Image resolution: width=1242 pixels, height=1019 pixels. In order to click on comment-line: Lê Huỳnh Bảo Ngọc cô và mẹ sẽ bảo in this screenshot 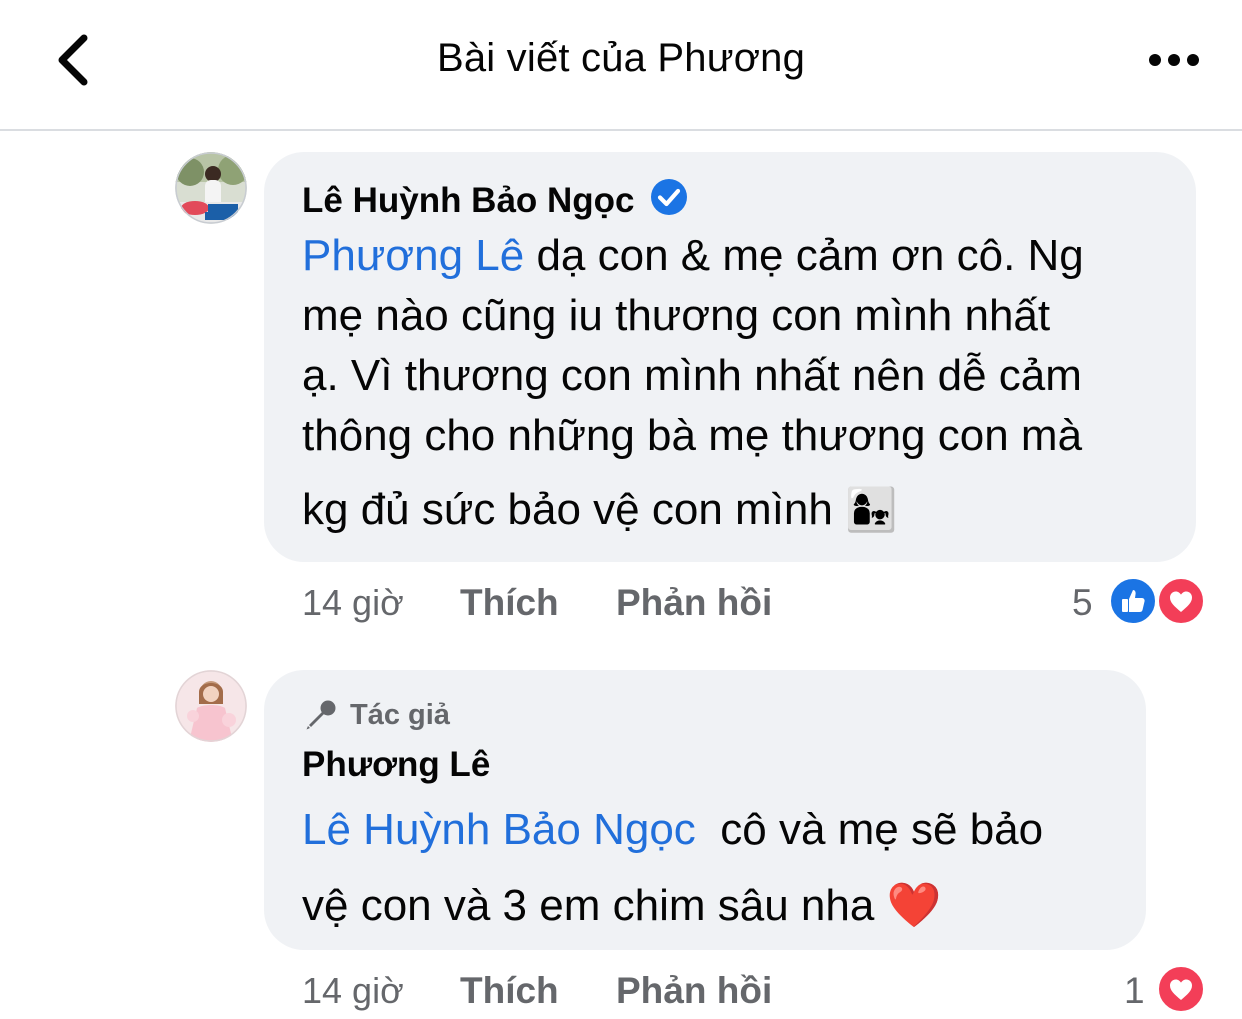, I will do `click(717, 830)`.